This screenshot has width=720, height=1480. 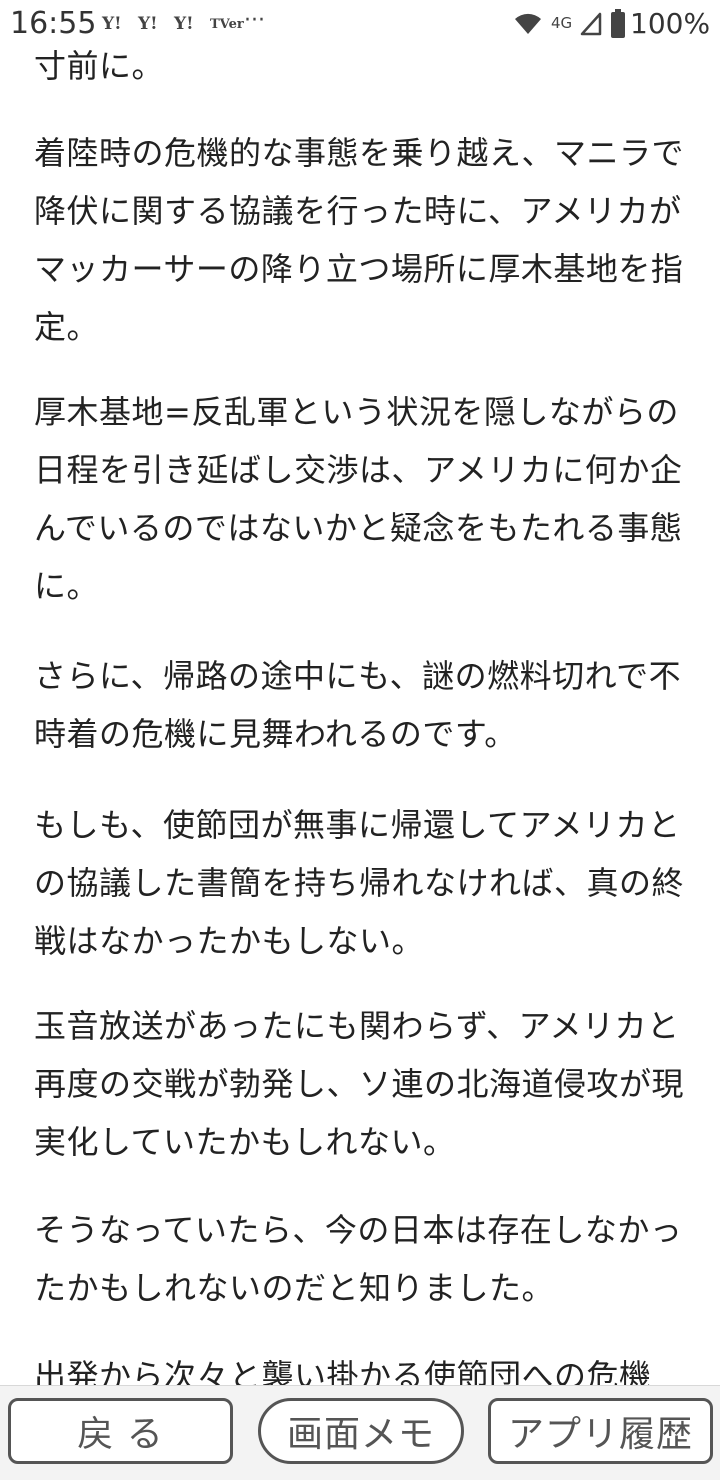 I want to click on text-line: たかもしれないのだと知りました。, so click(x=294, y=1288).